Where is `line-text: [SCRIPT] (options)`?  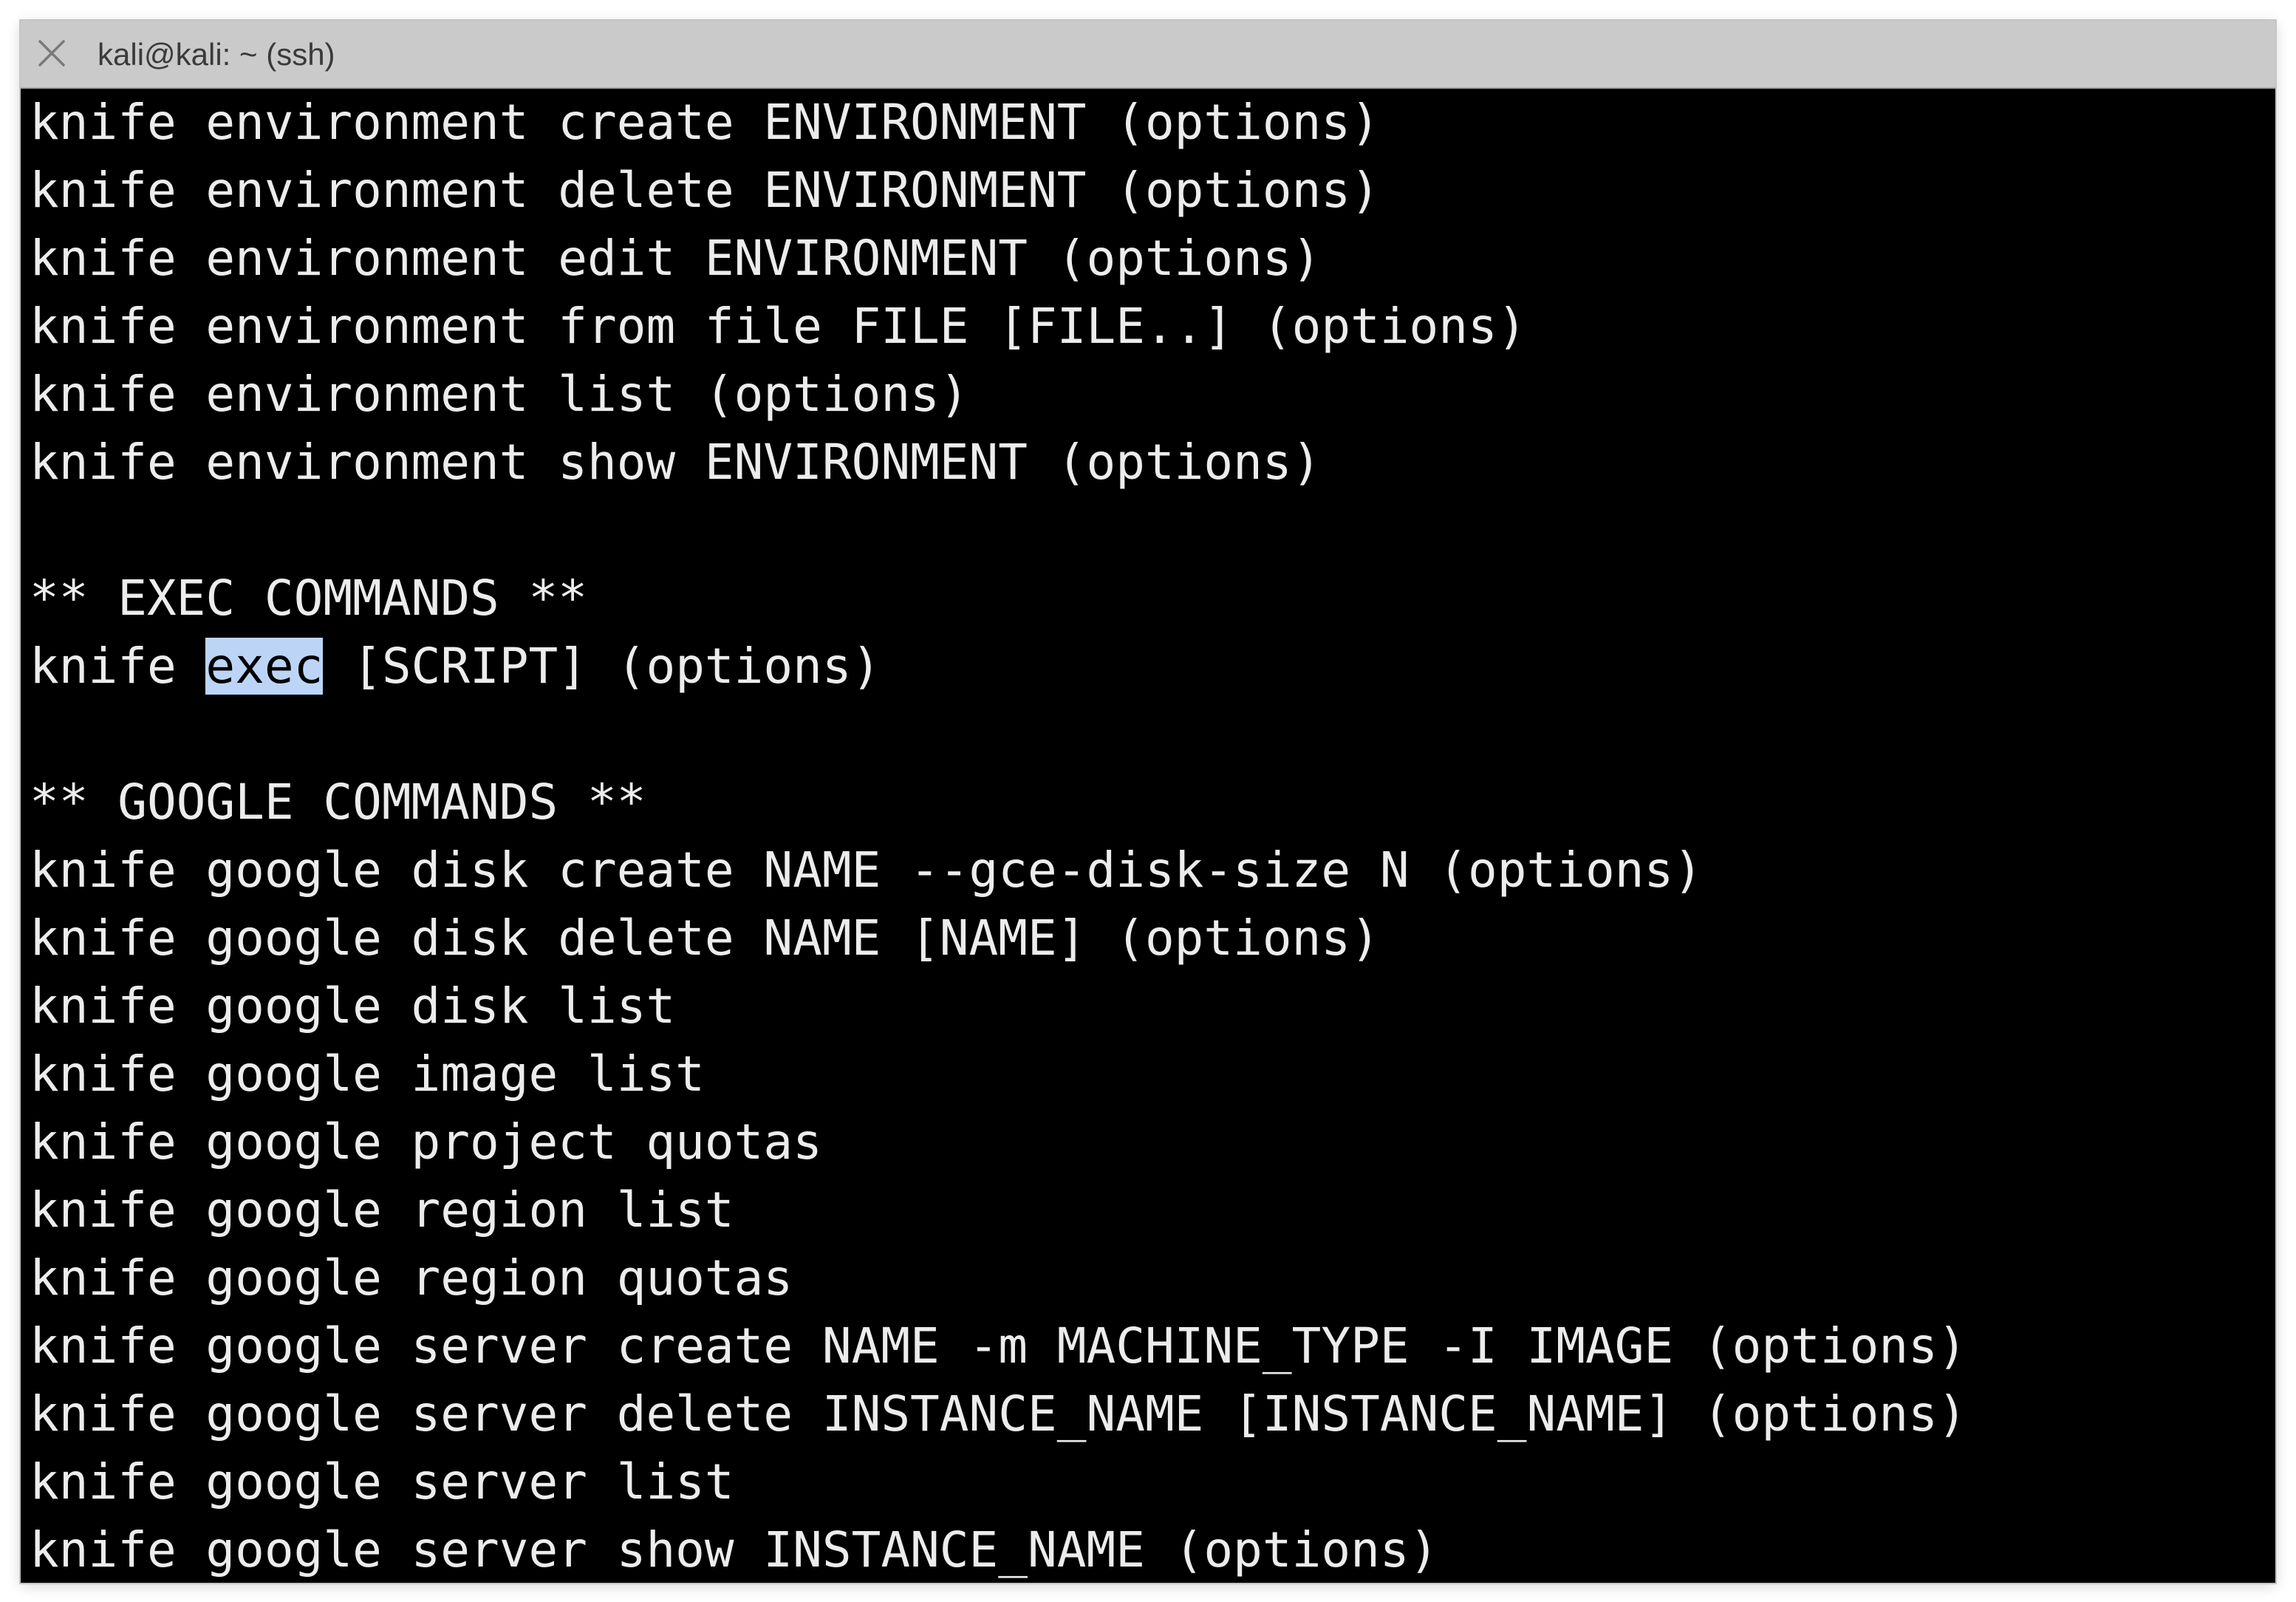 line-text: [SCRIPT] (options) is located at coordinates (602, 667).